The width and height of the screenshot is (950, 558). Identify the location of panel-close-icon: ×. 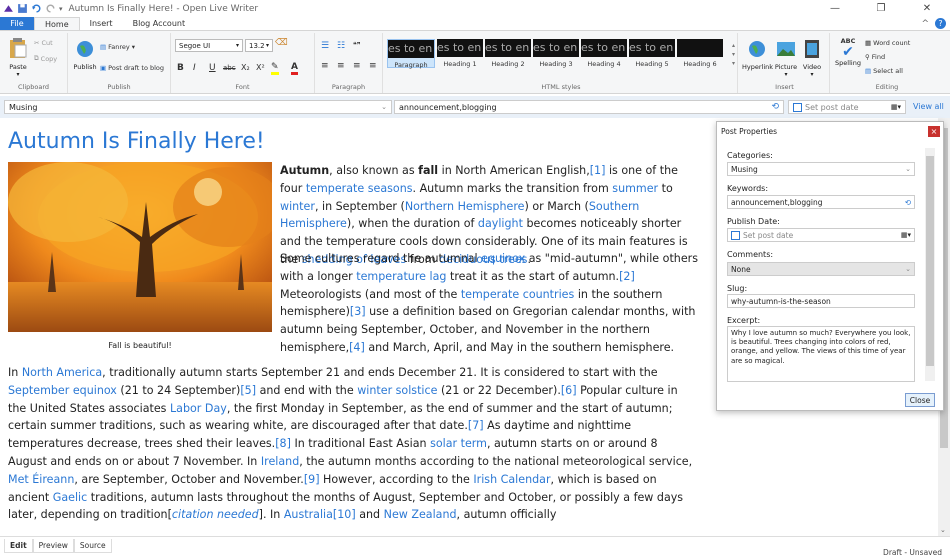
(934, 131).